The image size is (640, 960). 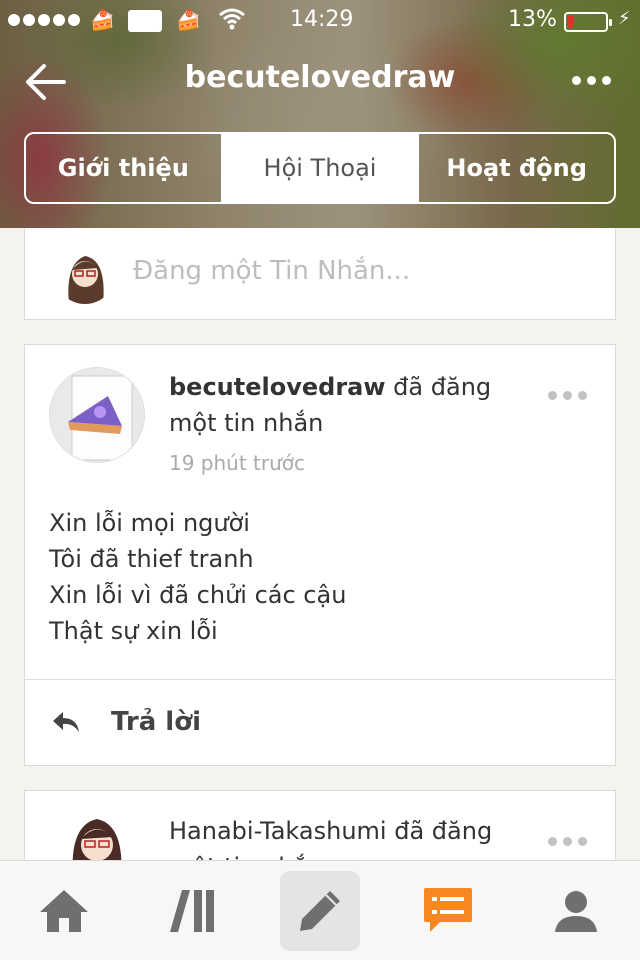 I want to click on home-icon, so click(x=64, y=910).